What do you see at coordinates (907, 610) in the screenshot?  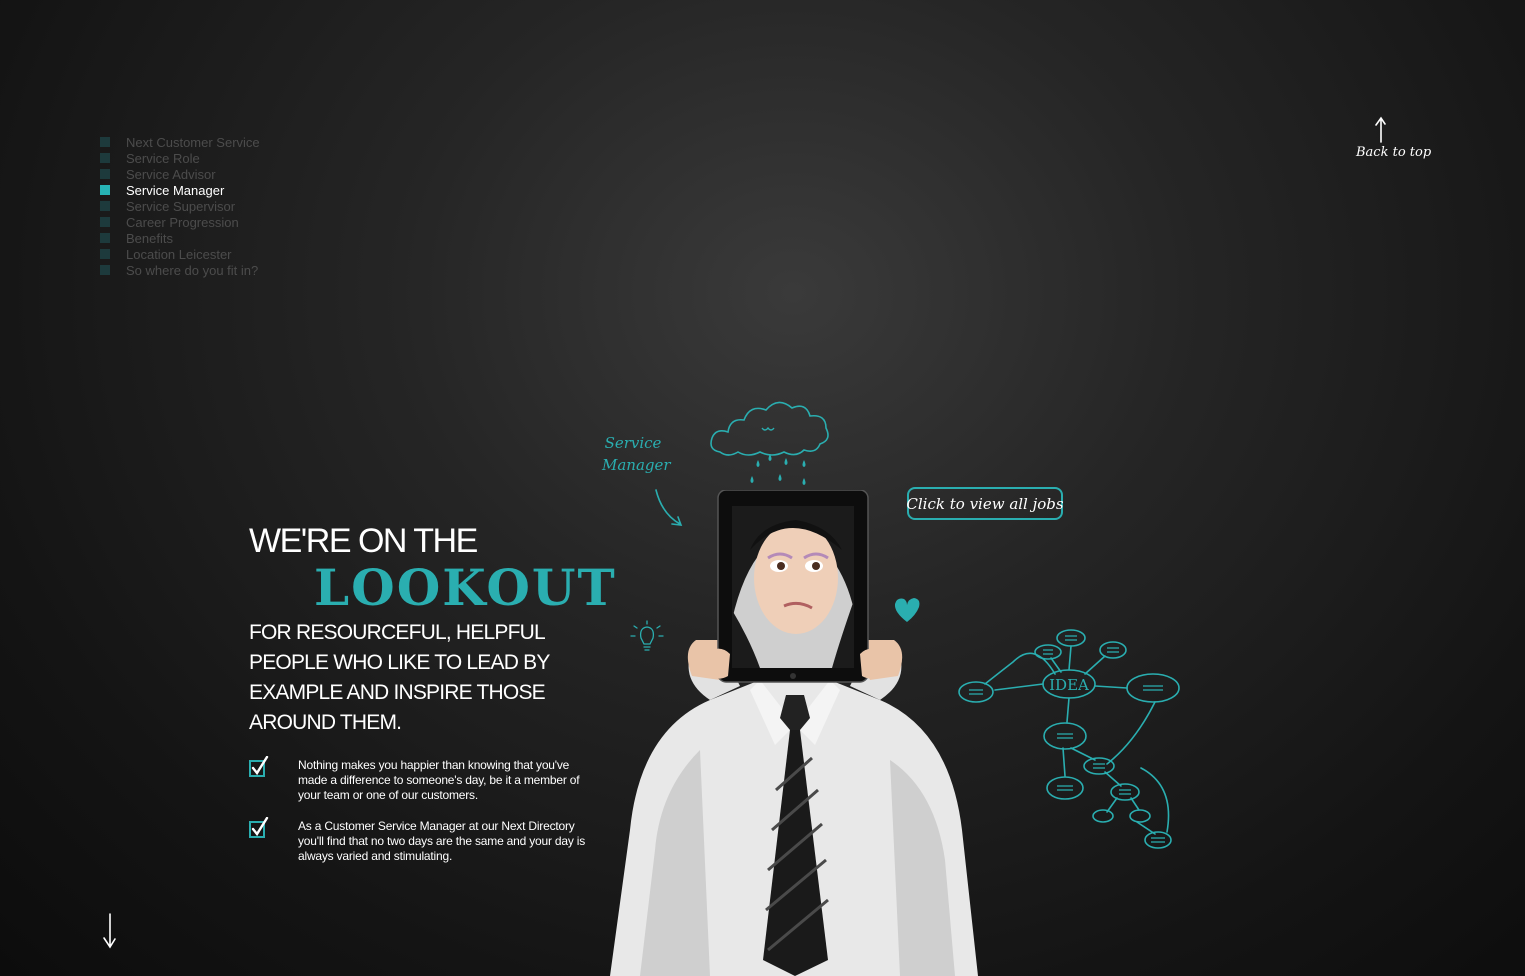 I see `heart-icon` at bounding box center [907, 610].